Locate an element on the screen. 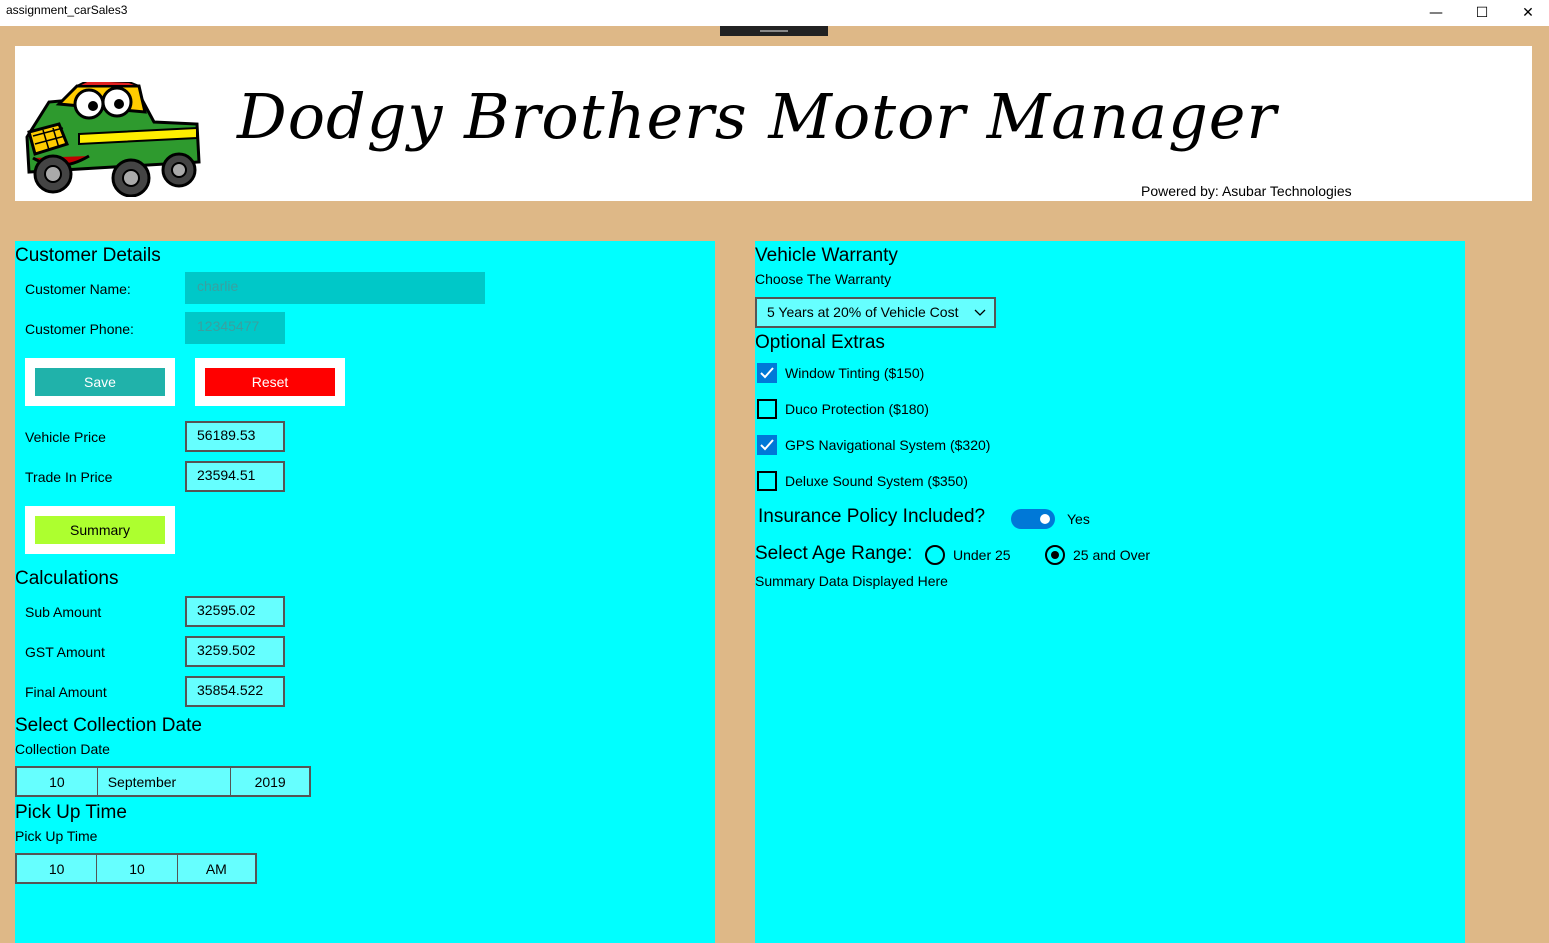 This screenshot has height=943, width=1549. radio-selected-dot is located at coordinates (1055, 555).